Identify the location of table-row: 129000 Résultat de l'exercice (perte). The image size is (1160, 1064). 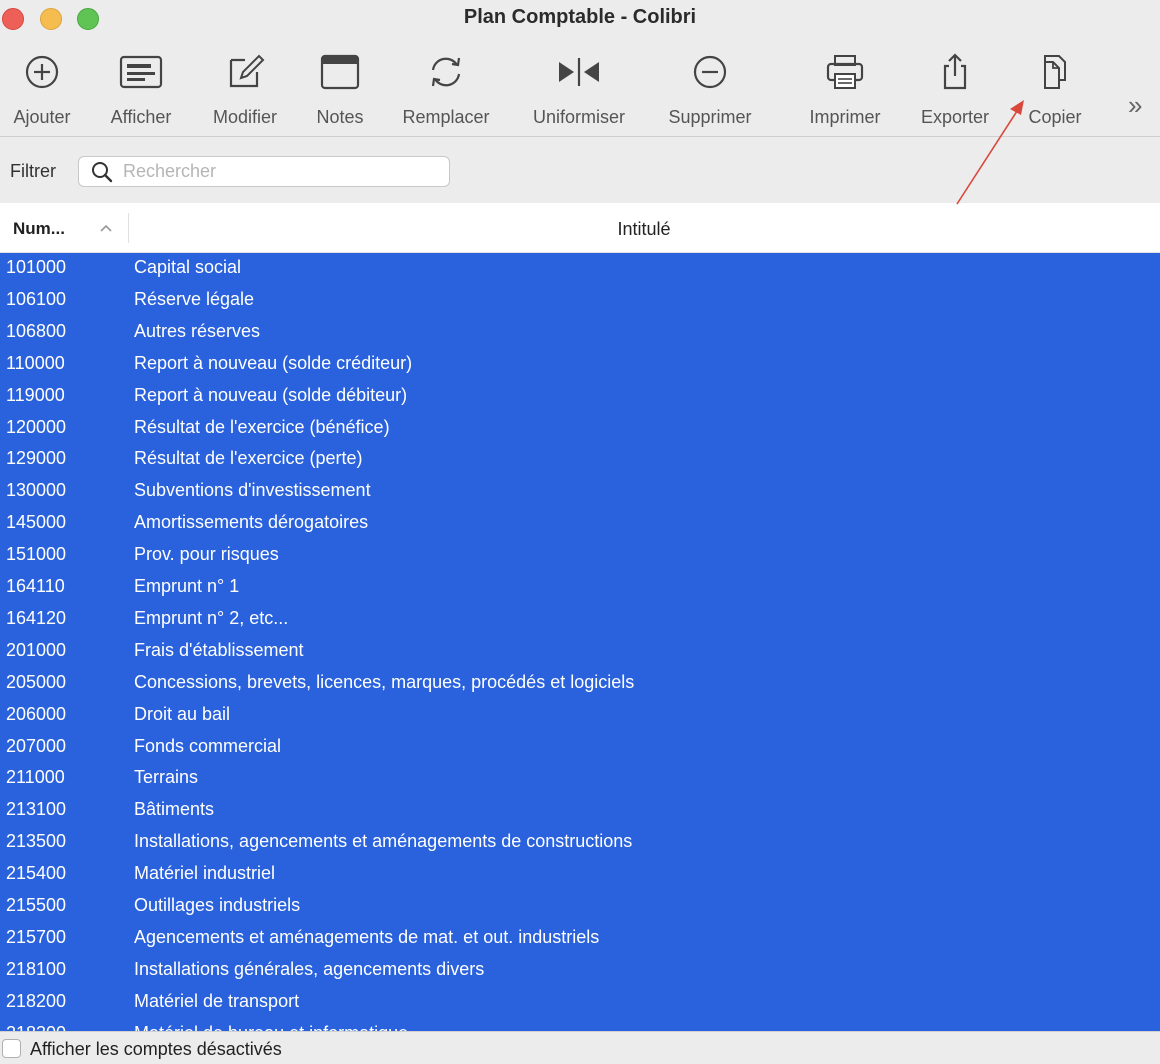
(580, 460).